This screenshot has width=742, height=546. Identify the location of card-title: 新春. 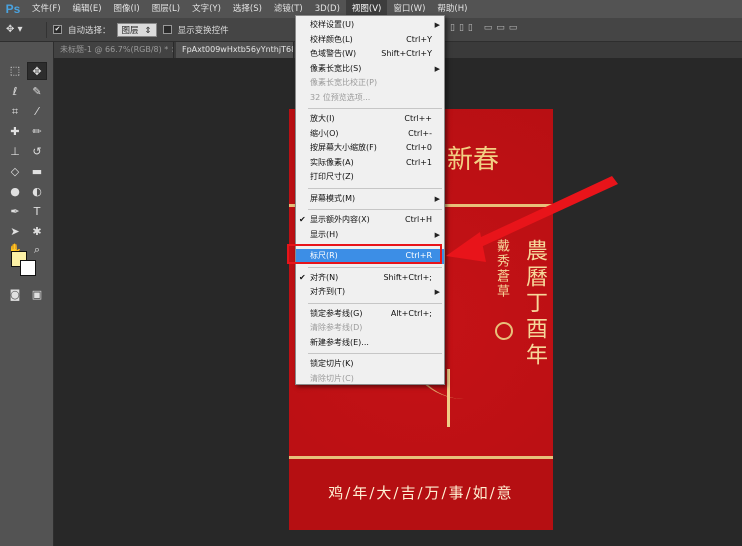
(473, 160).